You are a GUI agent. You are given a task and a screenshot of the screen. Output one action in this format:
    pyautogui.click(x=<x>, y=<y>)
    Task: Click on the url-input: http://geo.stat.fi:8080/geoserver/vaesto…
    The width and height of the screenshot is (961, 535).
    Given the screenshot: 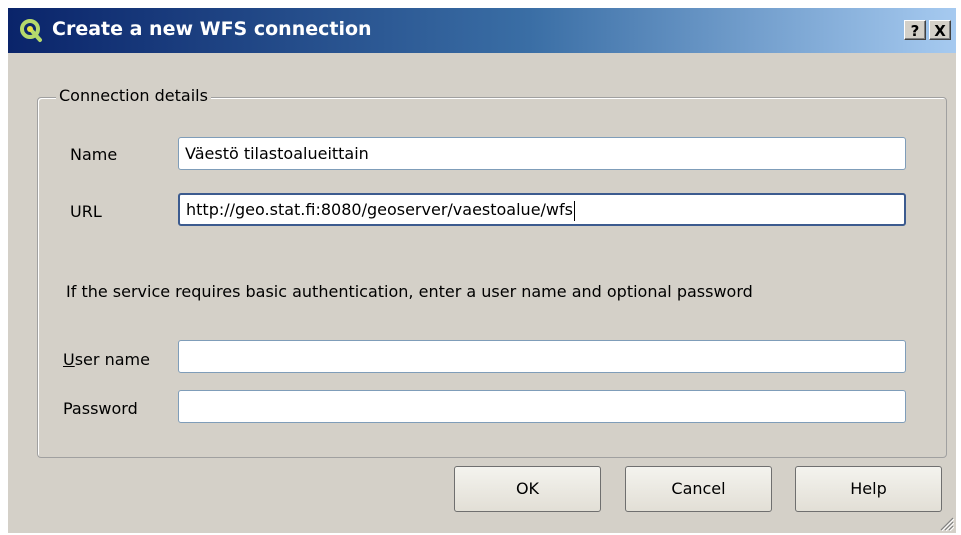 What is the action you would take?
    pyautogui.click(x=542, y=209)
    